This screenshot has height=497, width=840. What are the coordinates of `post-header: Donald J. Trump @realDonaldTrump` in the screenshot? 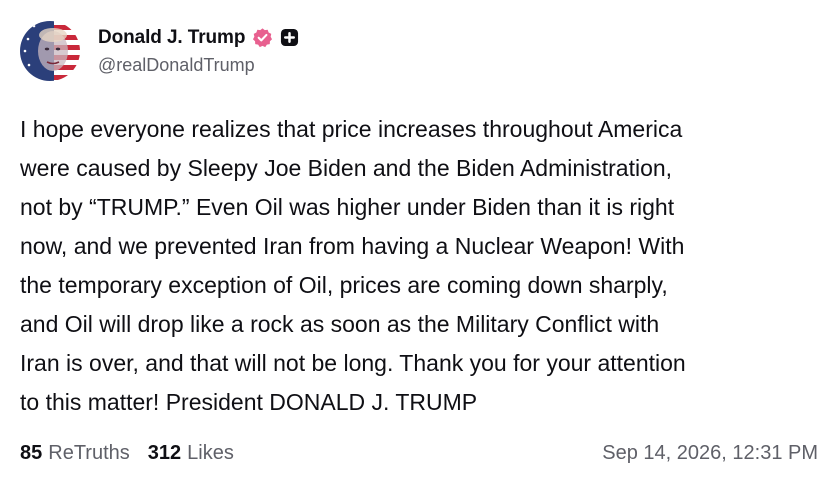 It's located at (420, 51).